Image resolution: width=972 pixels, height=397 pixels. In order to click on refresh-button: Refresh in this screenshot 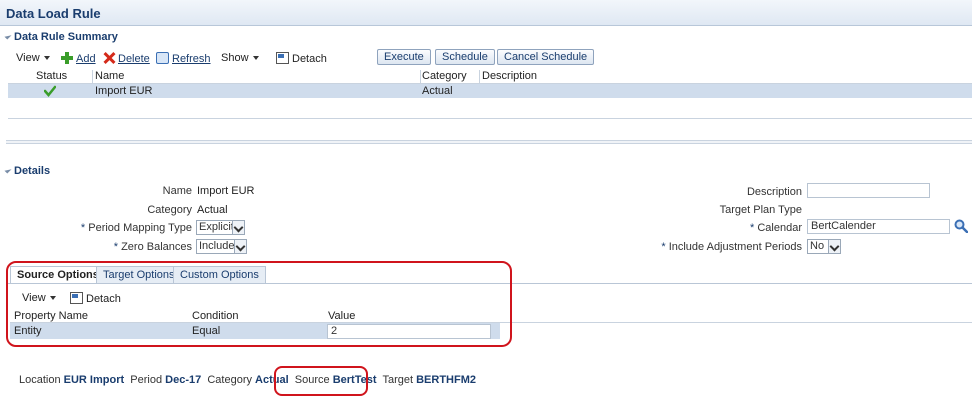, I will do `click(183, 58)`.